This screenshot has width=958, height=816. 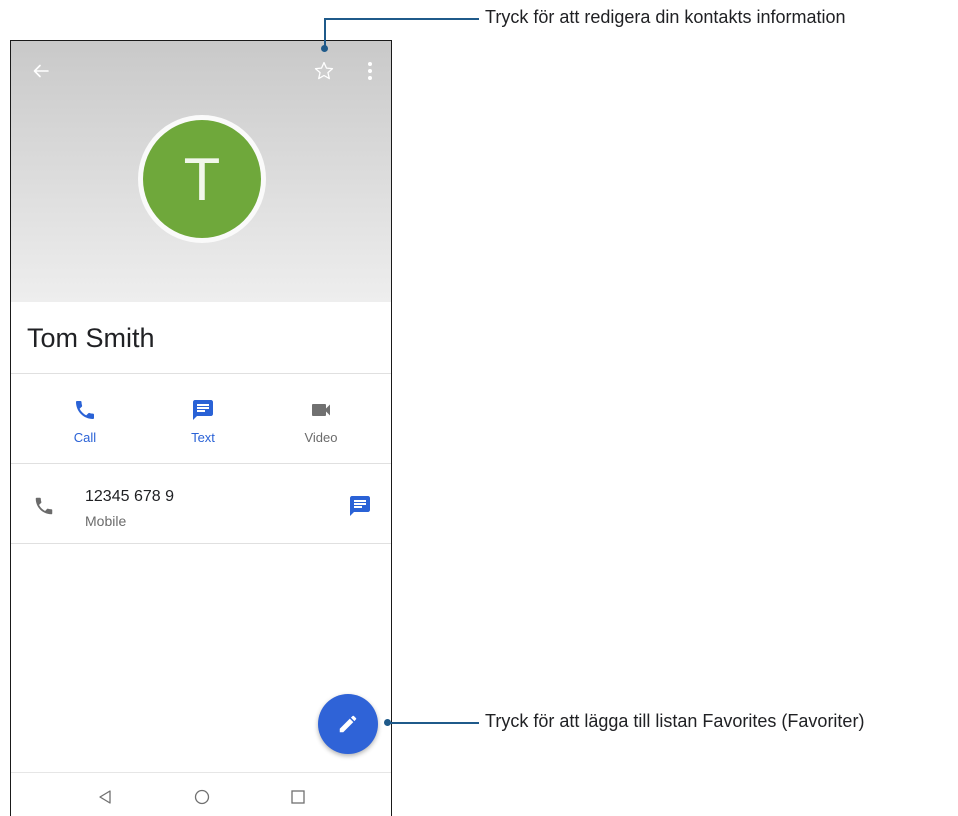 I want to click on text-action: Text, so click(x=203, y=421).